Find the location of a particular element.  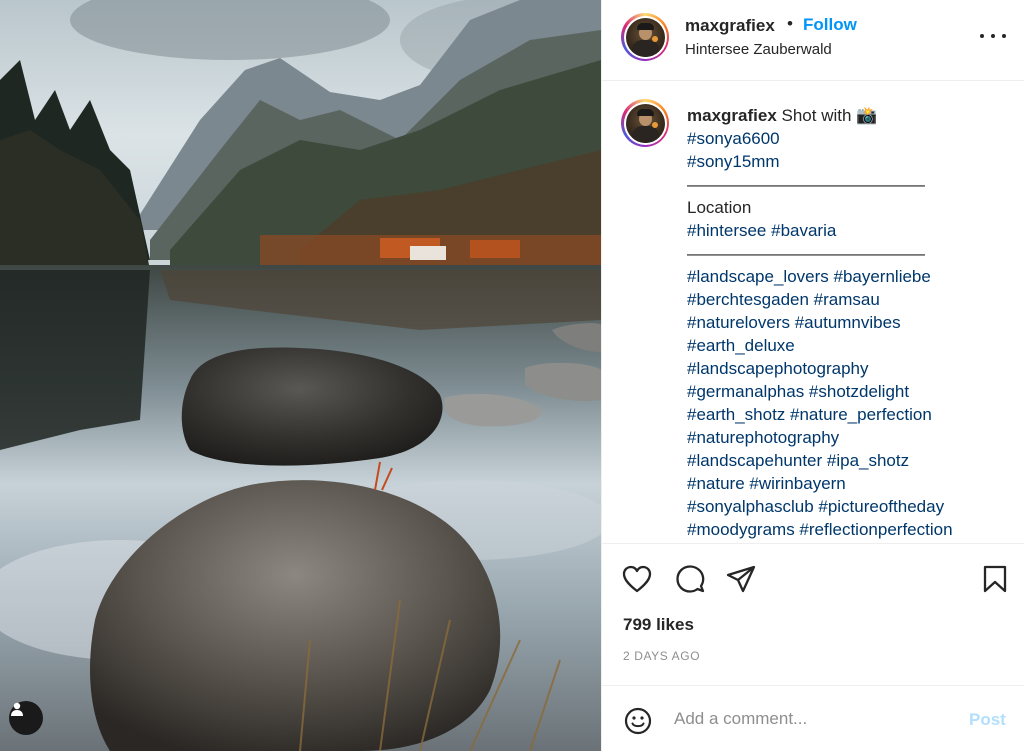

add-comment-bar: Post is located at coordinates (813, 719).